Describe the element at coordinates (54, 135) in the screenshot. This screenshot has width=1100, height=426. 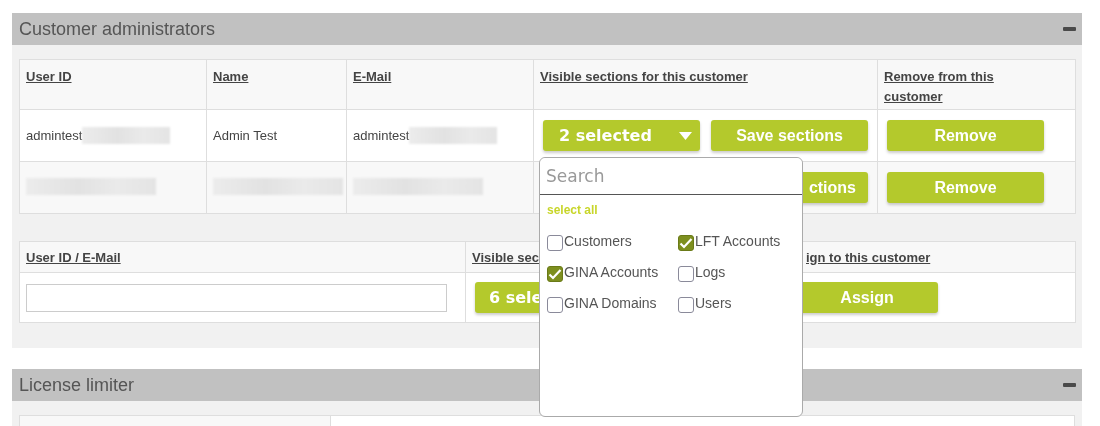
I see `user-id: admintest` at that location.